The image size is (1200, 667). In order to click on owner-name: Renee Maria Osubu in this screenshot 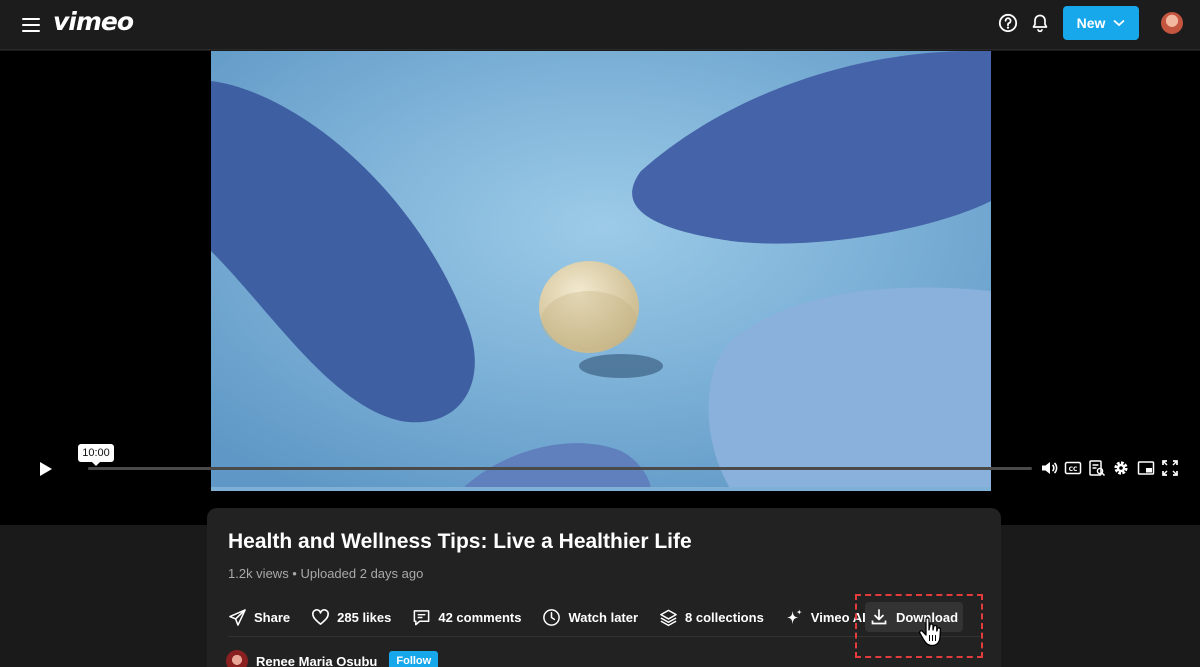, I will do `click(316, 660)`.